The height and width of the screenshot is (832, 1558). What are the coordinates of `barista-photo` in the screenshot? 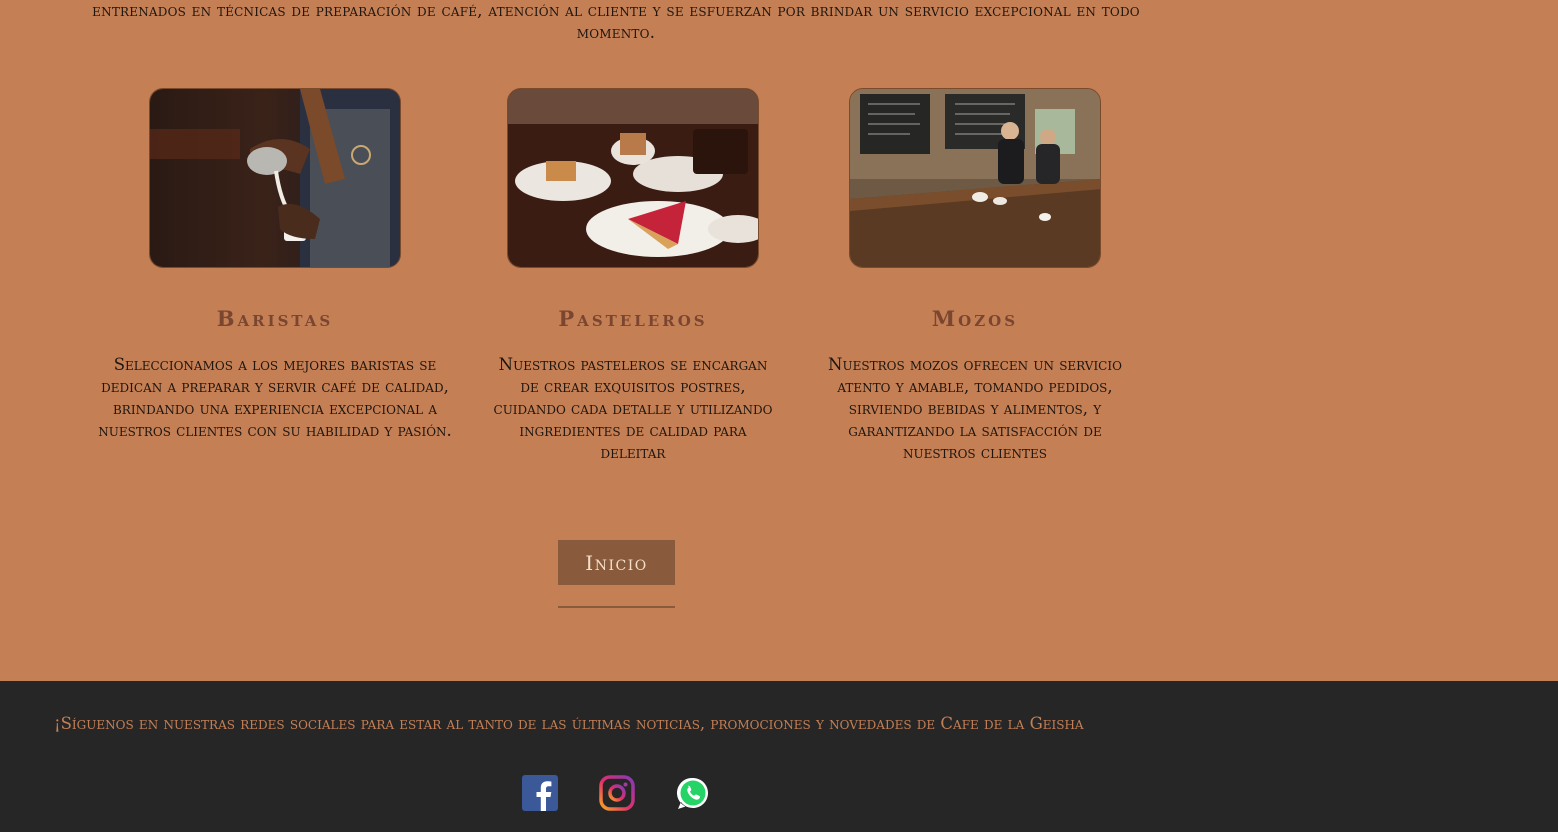 It's located at (275, 178).